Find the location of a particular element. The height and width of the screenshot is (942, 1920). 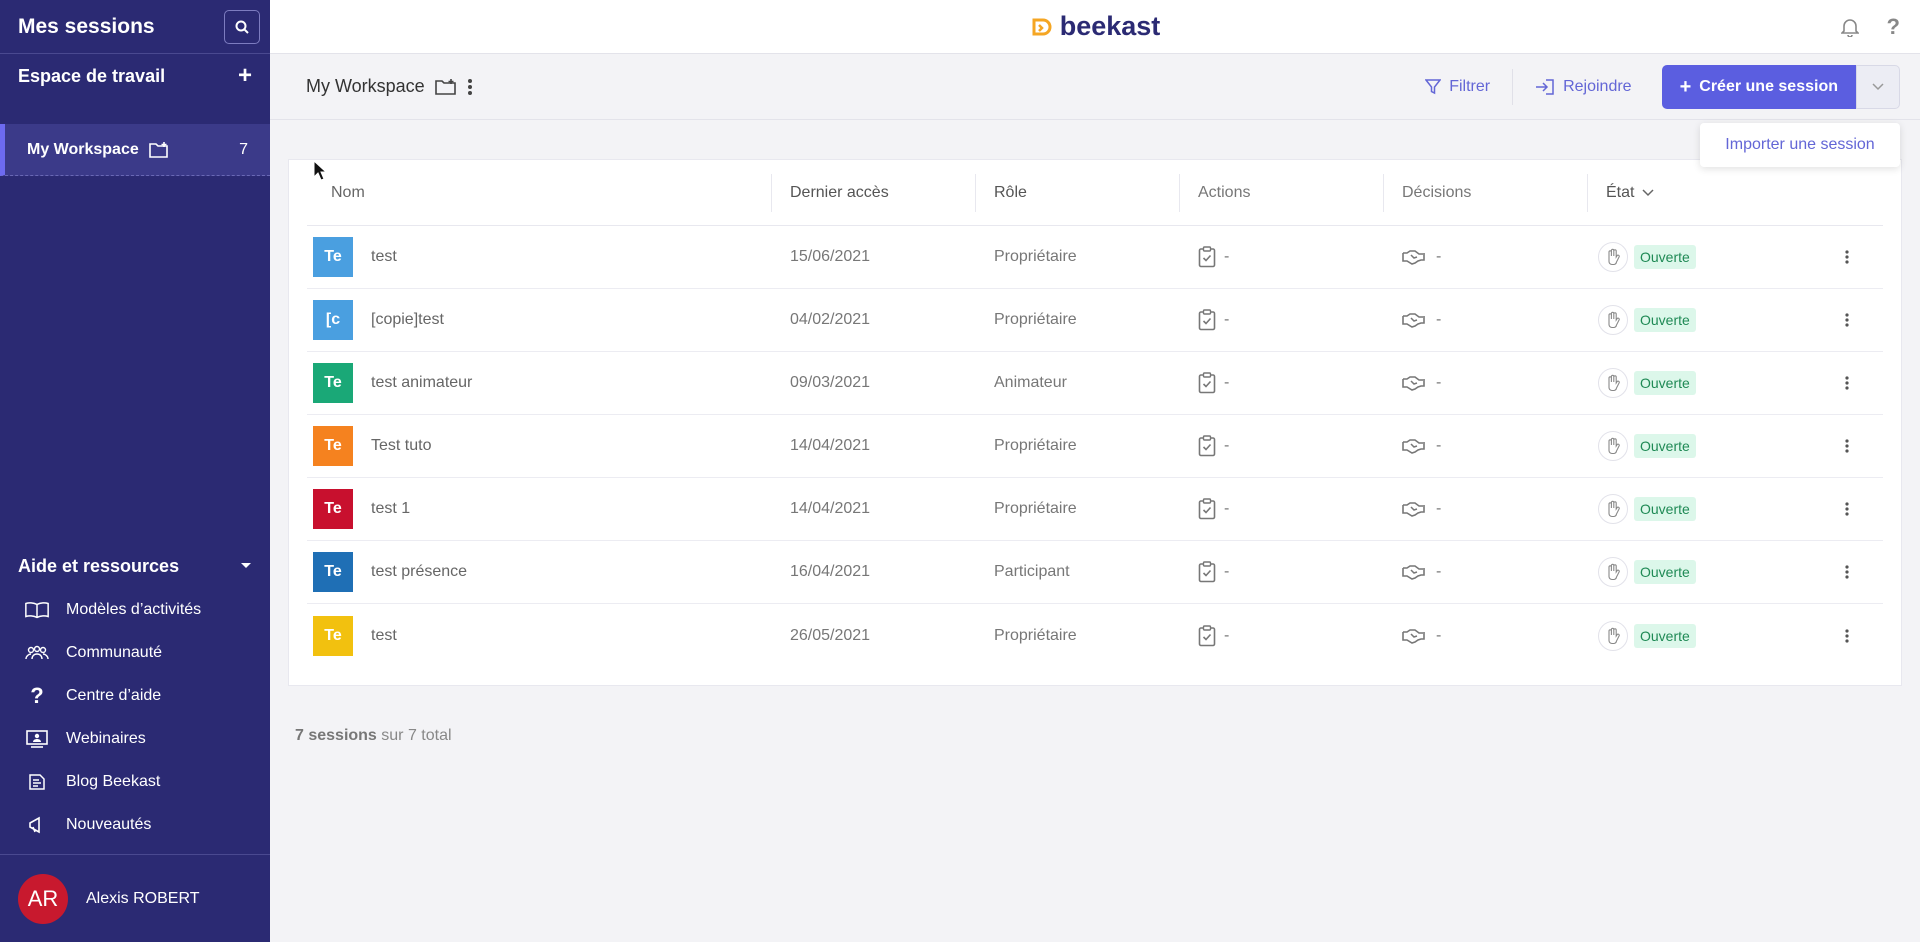

add-workspace-icon: + is located at coordinates (245, 76).